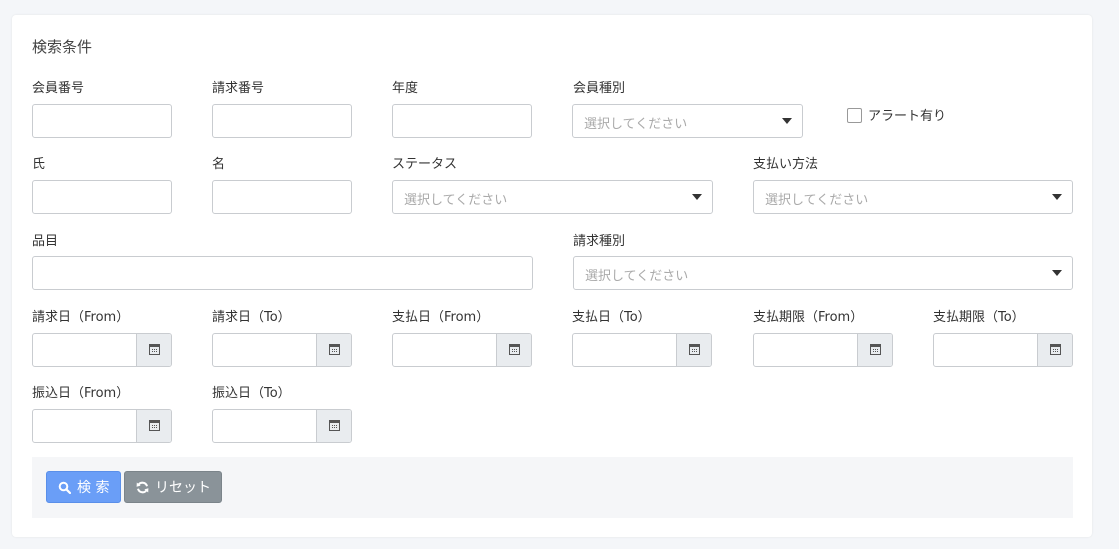 Image resolution: width=1119 pixels, height=549 pixels. I want to click on status-select: 選択してください, so click(552, 197).